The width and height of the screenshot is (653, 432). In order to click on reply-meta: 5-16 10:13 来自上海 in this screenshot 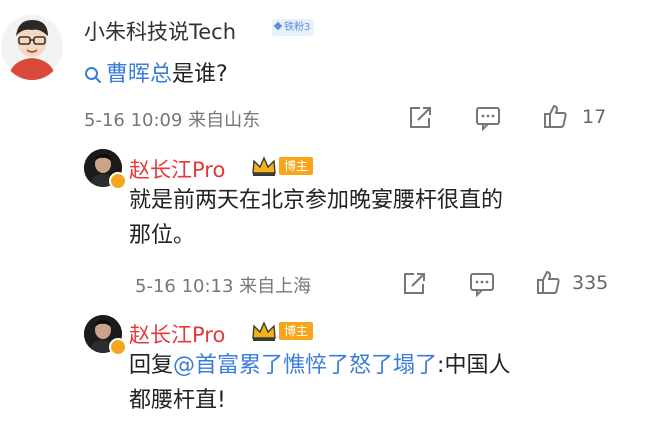, I will do `click(223, 286)`.